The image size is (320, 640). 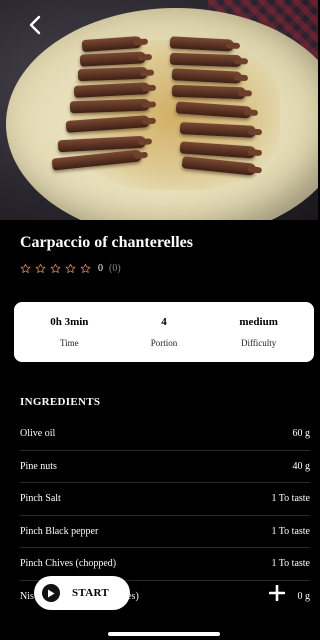 I want to click on add-button, so click(x=277, y=593).